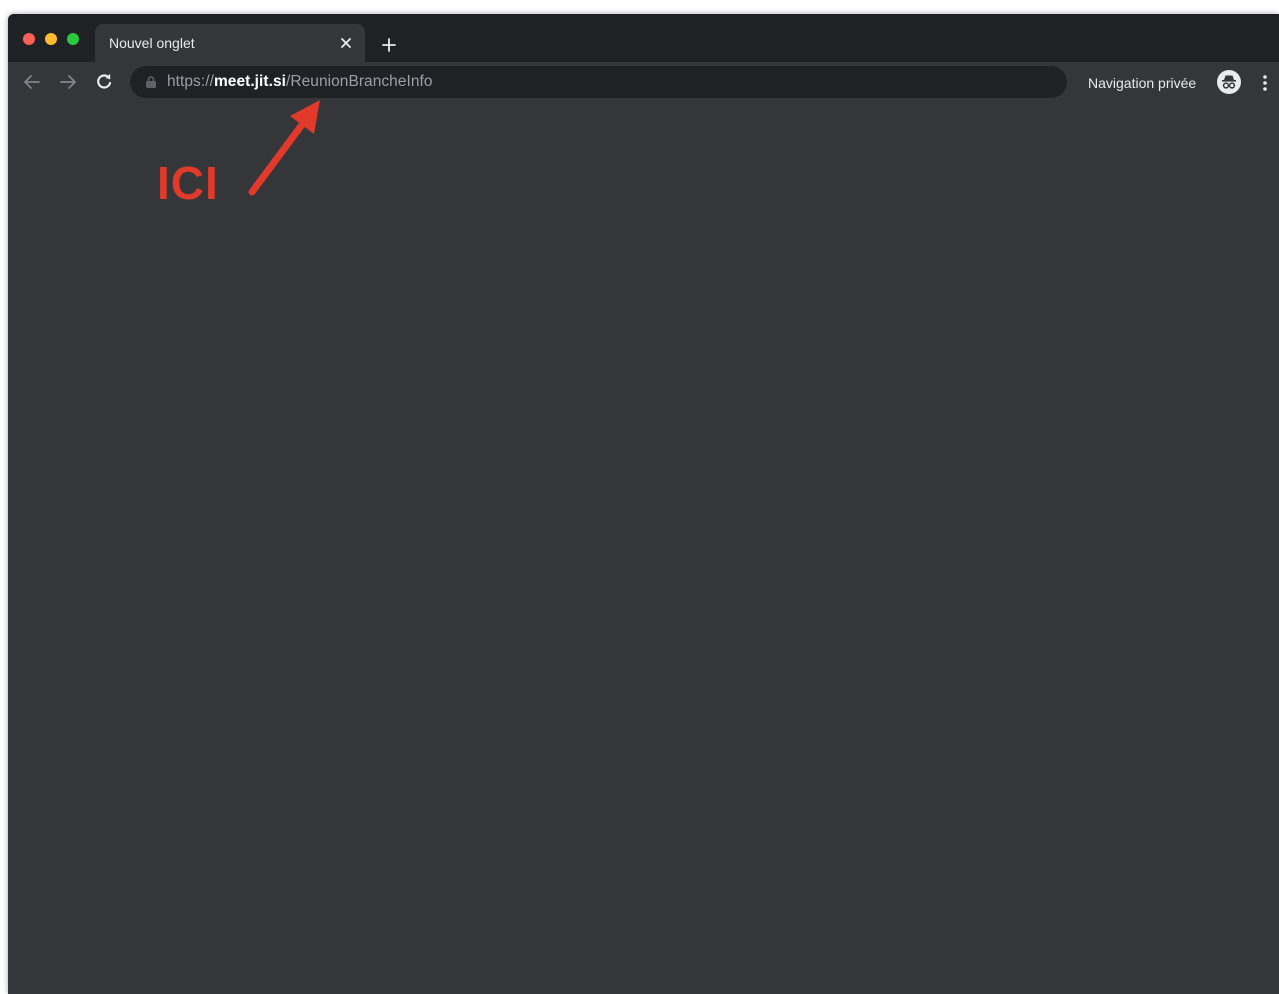  Describe the element at coordinates (1142, 83) in the screenshot. I see `incognito-label: Navigation privée` at that location.